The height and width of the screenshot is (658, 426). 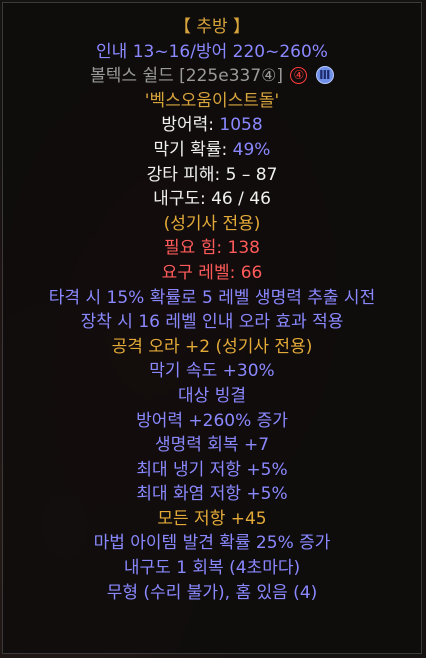 What do you see at coordinates (212, 469) in the screenshot?
I see `item-mod-line: 최대 냉기 저항 +5%` at bounding box center [212, 469].